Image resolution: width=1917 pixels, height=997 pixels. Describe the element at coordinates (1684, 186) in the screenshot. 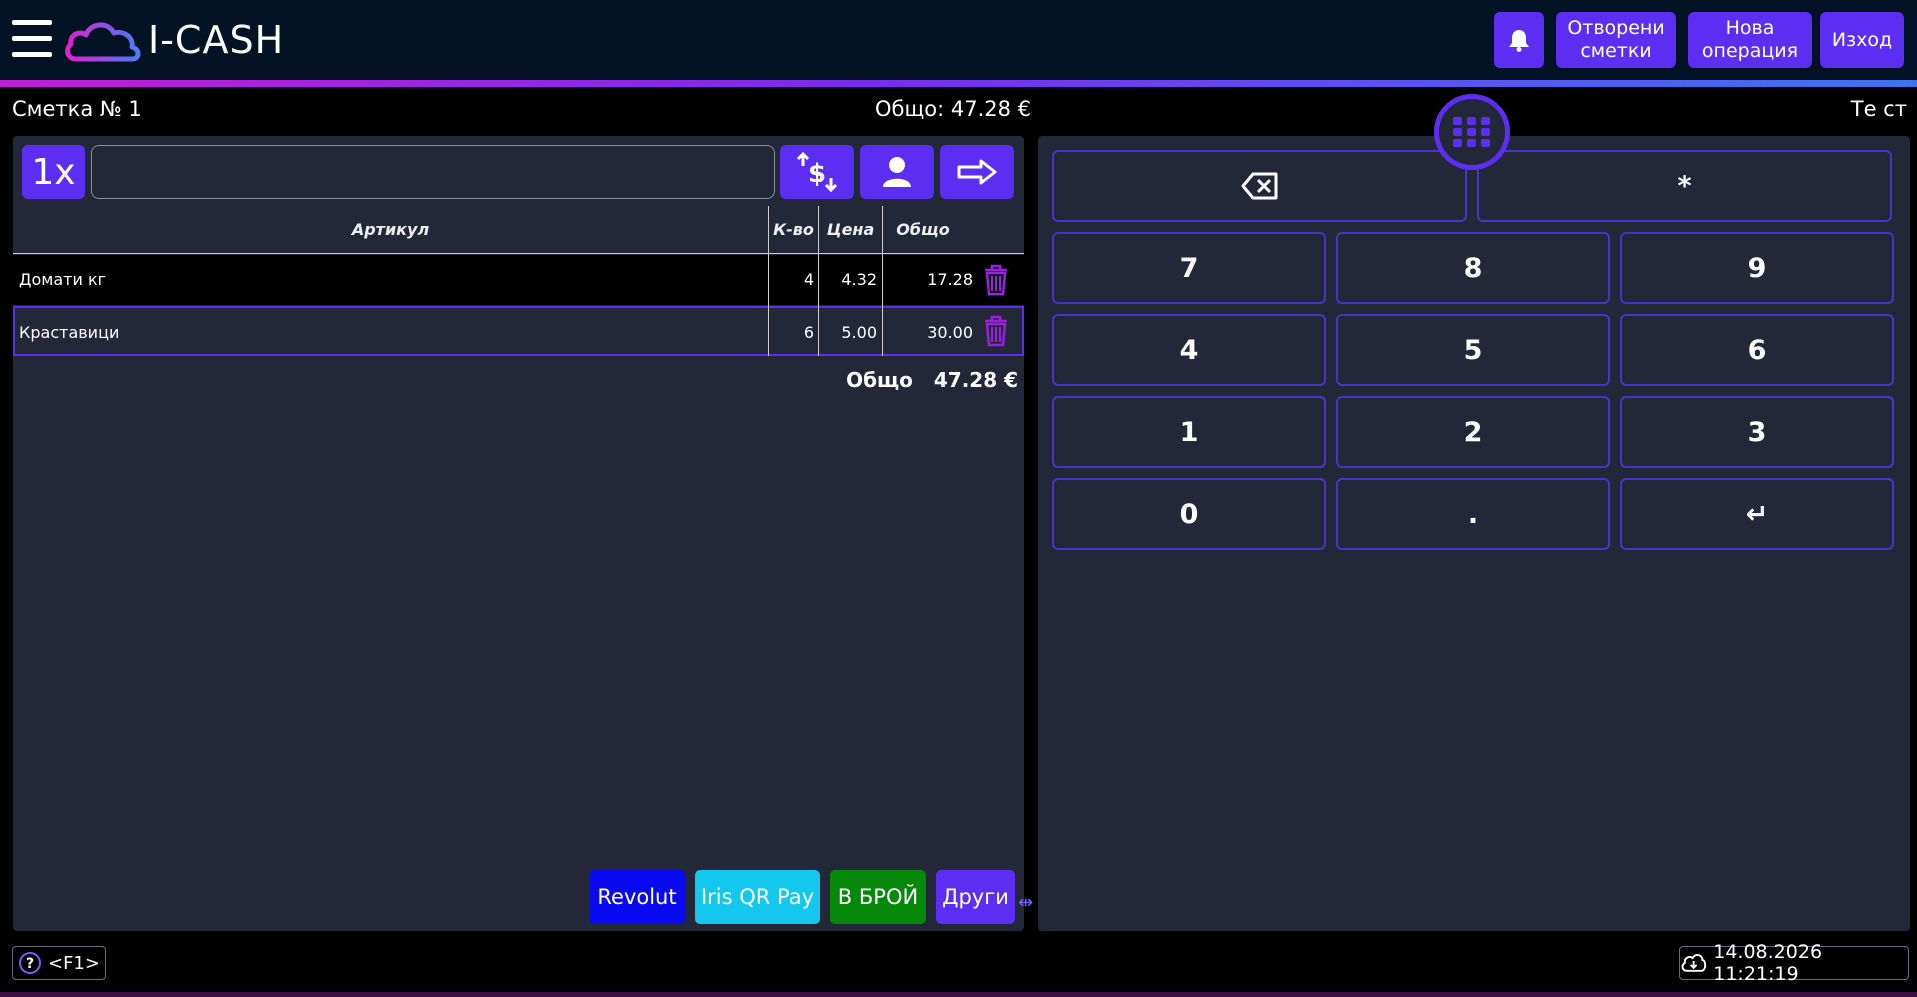

I see `multiply-key: *` at that location.